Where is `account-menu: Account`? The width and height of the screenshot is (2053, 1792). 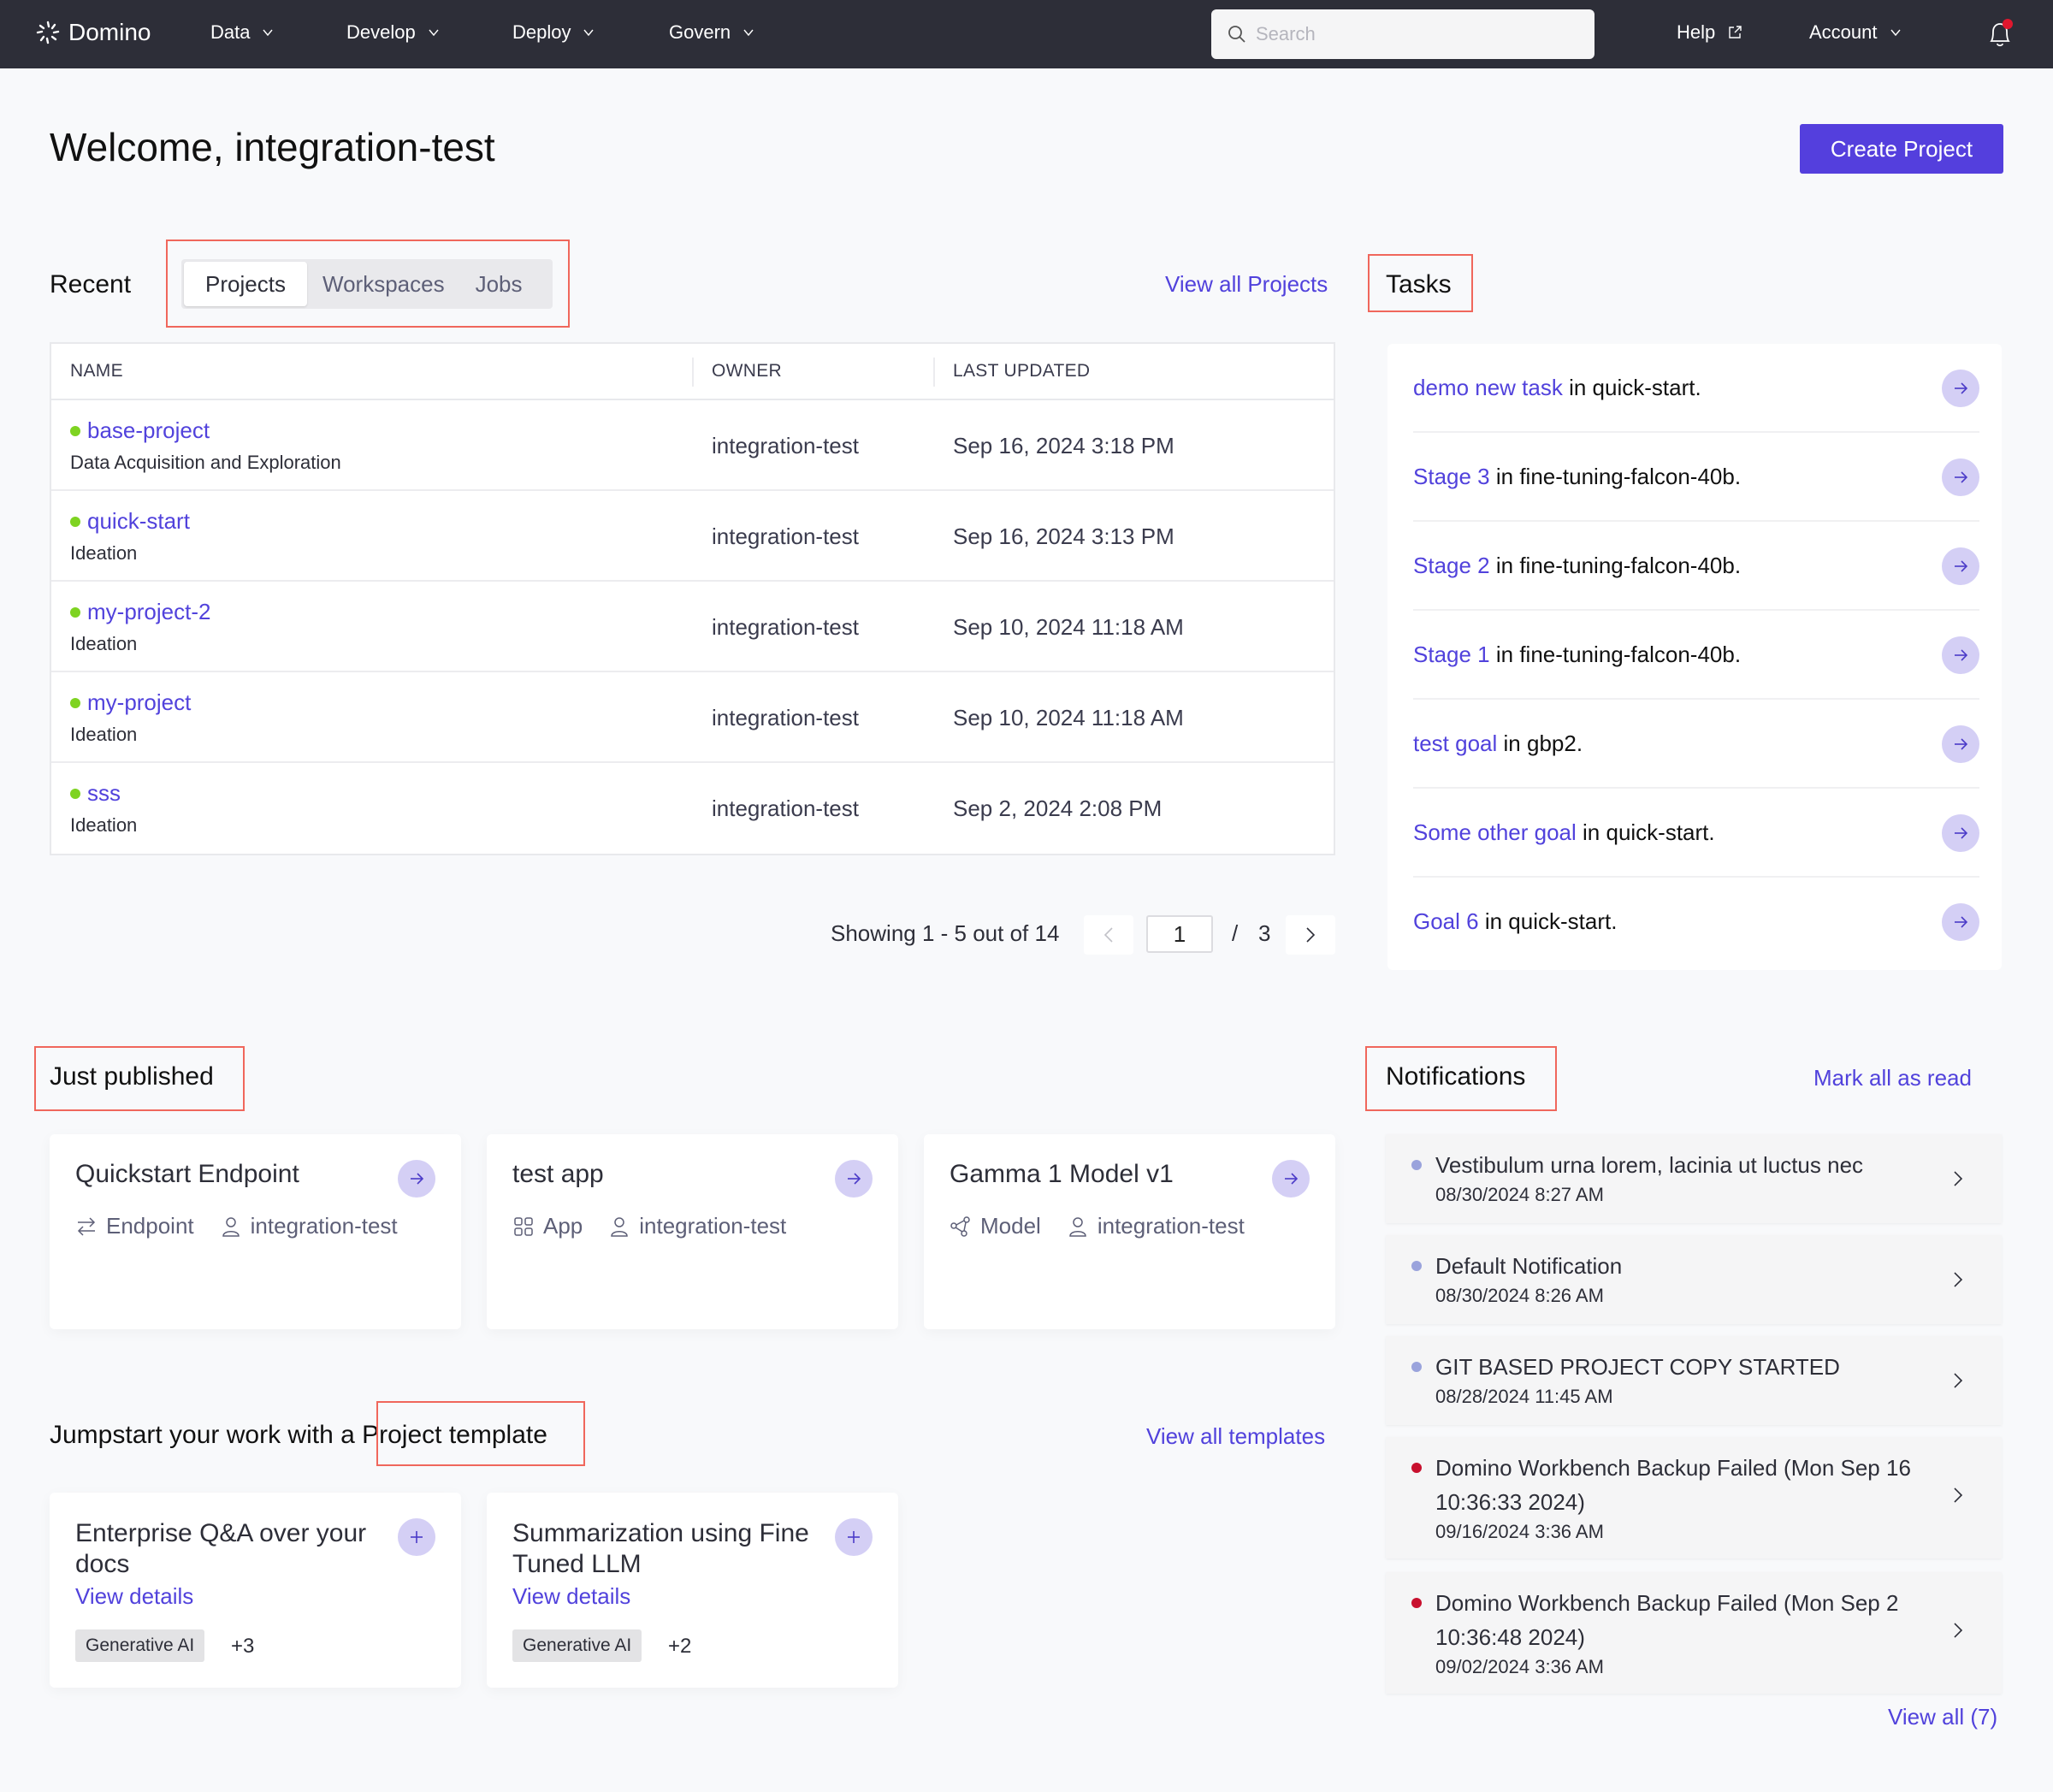
account-menu: Account is located at coordinates (1855, 32).